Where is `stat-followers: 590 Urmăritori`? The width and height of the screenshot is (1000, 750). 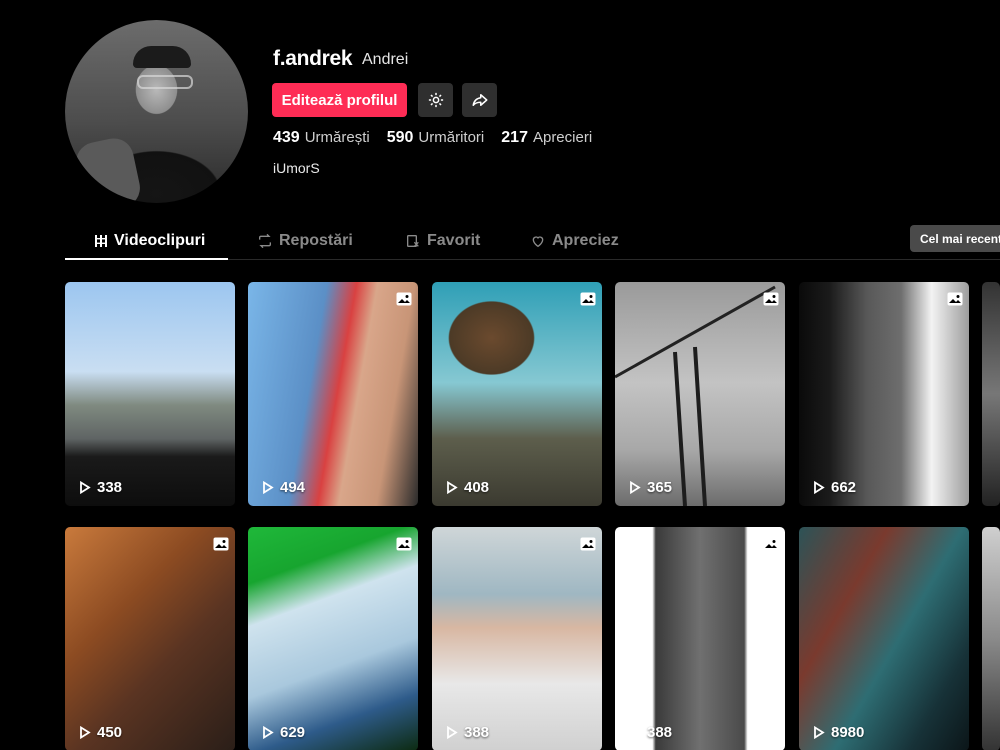 stat-followers: 590 Urmăritori is located at coordinates (436, 138).